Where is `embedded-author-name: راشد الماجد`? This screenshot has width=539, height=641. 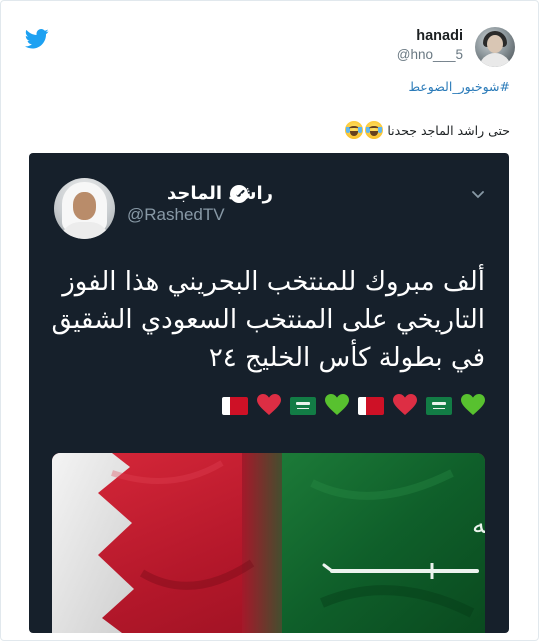 embedded-author-name: راشد الماجد is located at coordinates (219, 193).